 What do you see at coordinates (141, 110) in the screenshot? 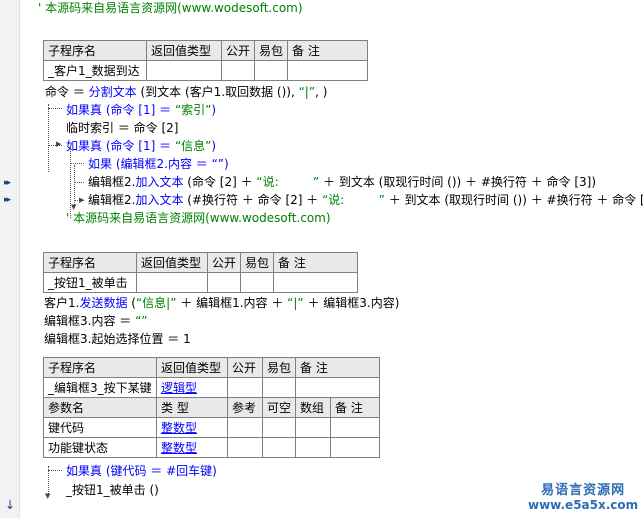
I see `code-line: 如果真 (命令 [1] ＝ “索引”)` at bounding box center [141, 110].